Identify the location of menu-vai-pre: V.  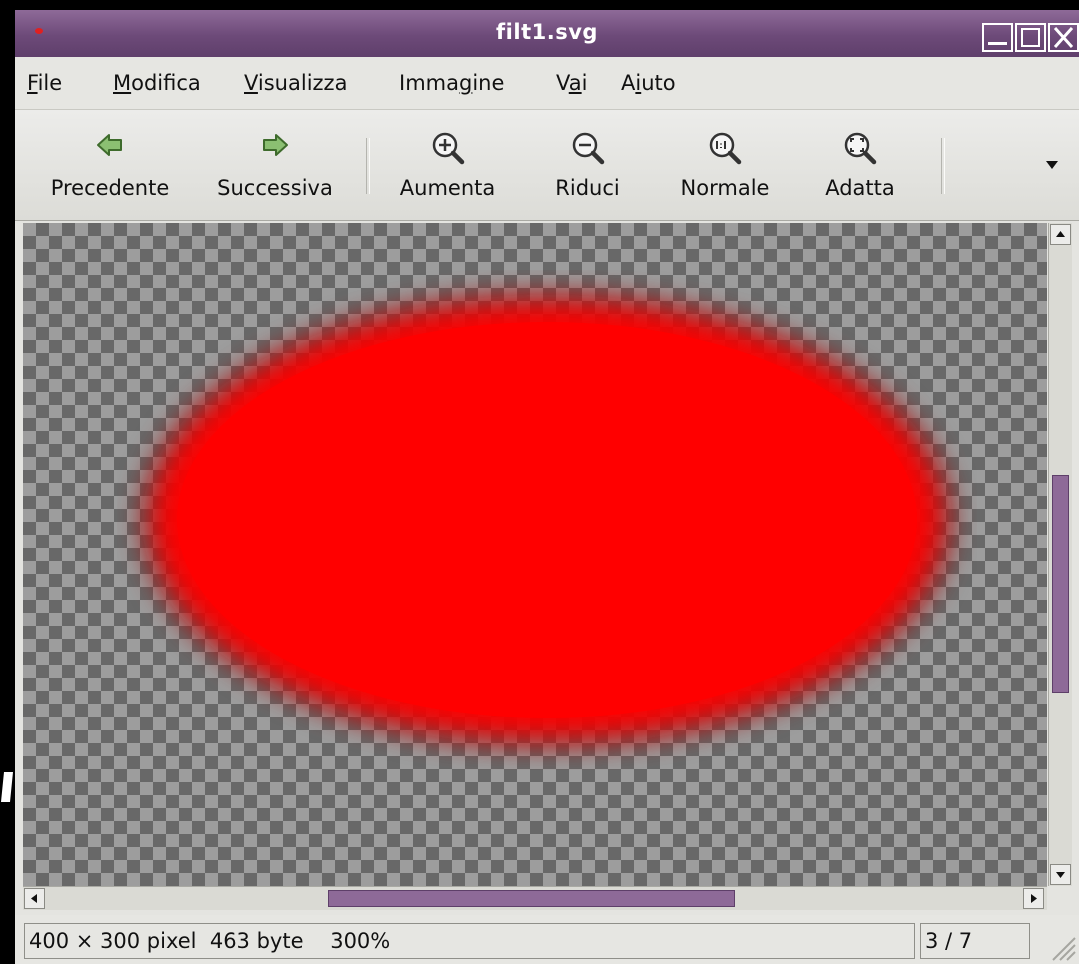
(562, 83).